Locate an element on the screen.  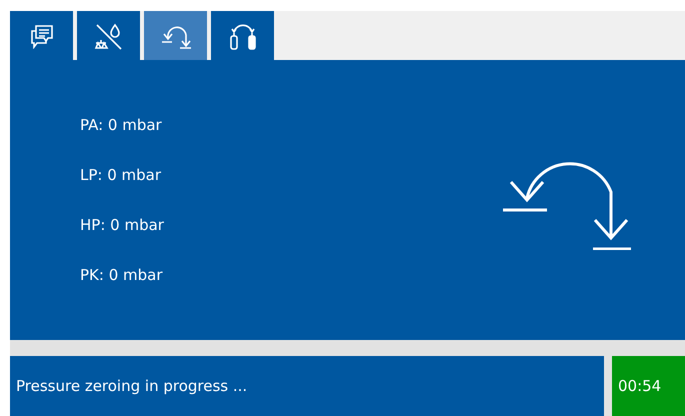
timer: 00:54 is located at coordinates (648, 386).